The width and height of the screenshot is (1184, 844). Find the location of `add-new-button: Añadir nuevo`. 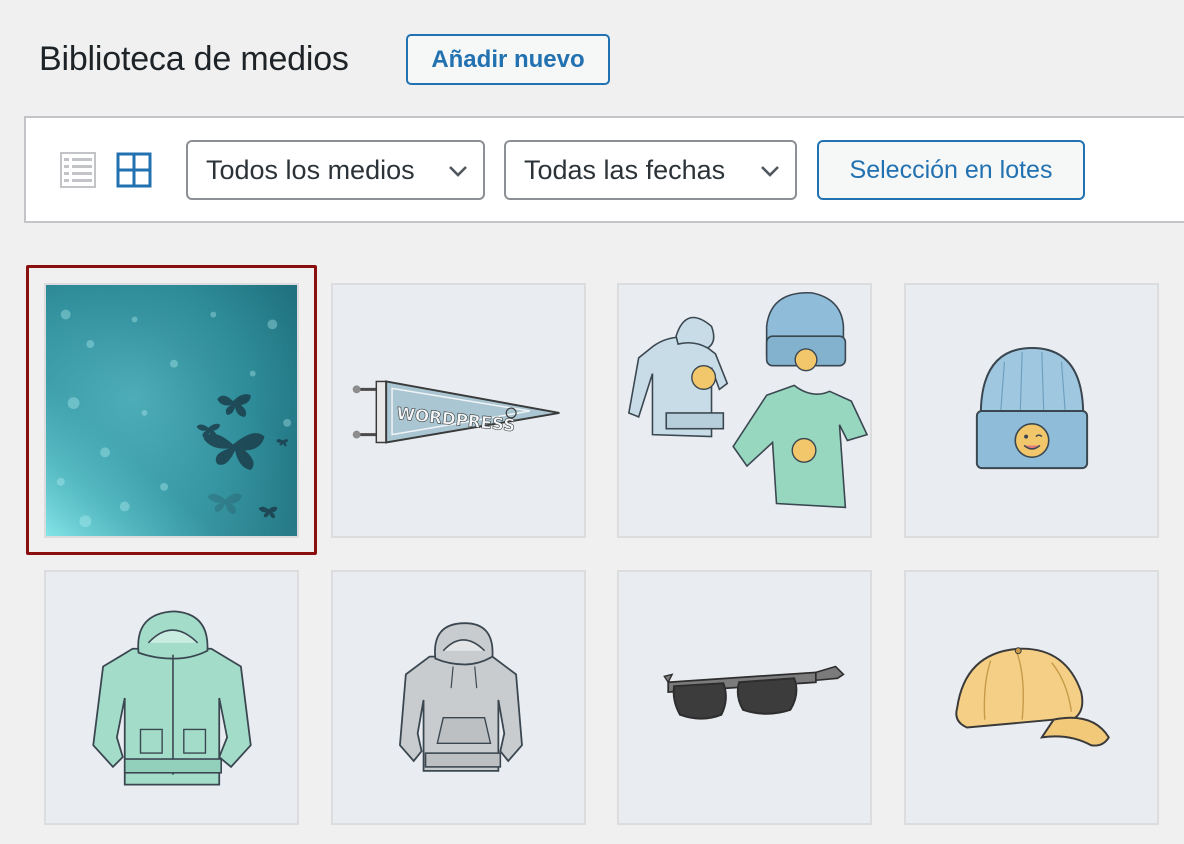

add-new-button: Añadir nuevo is located at coordinates (508, 59).